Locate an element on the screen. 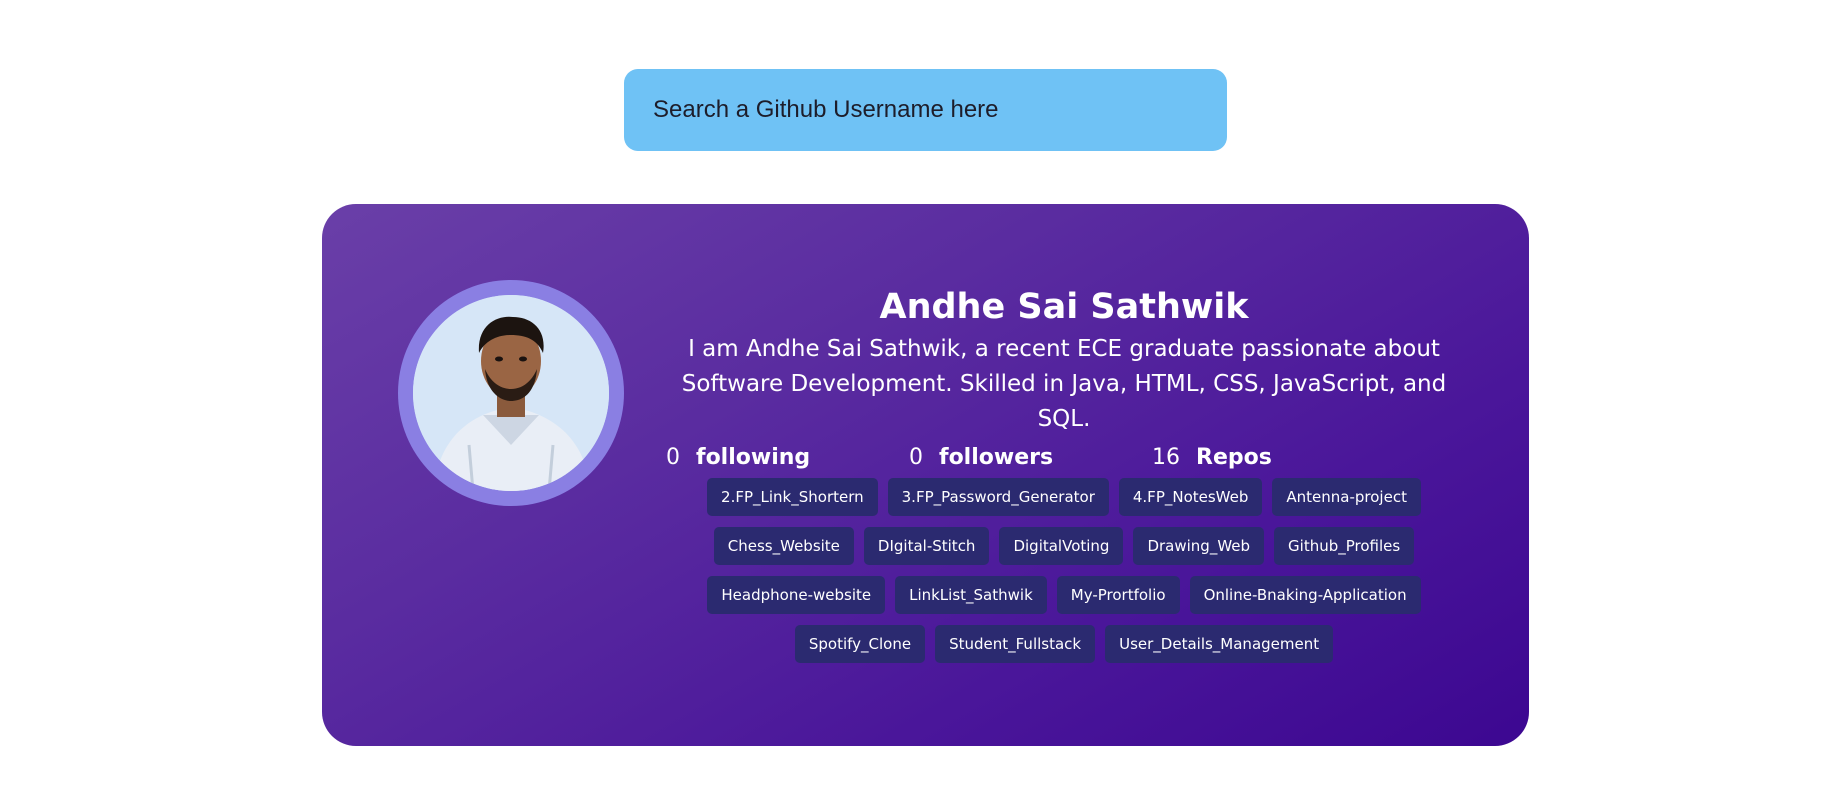 Image resolution: width=1847 pixels, height=801 pixels. search-box is located at coordinates (925, 110).